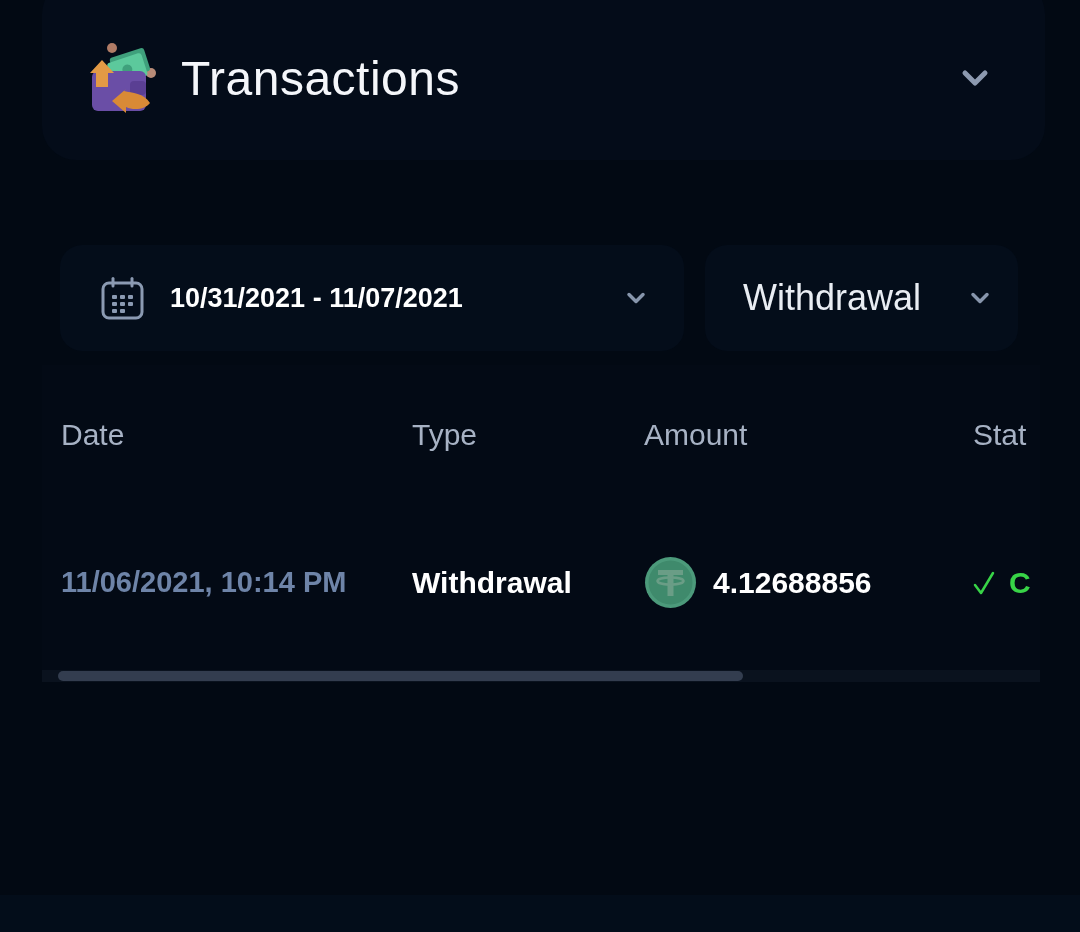 This screenshot has width=1080, height=932. Describe the element at coordinates (122, 298) in the screenshot. I see `calendar-icon` at that location.